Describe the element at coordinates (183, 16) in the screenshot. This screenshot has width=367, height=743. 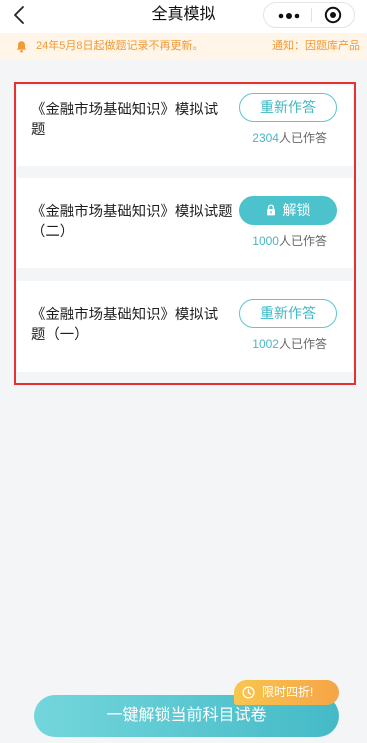
I see `nav-bar: 全真模拟` at that location.